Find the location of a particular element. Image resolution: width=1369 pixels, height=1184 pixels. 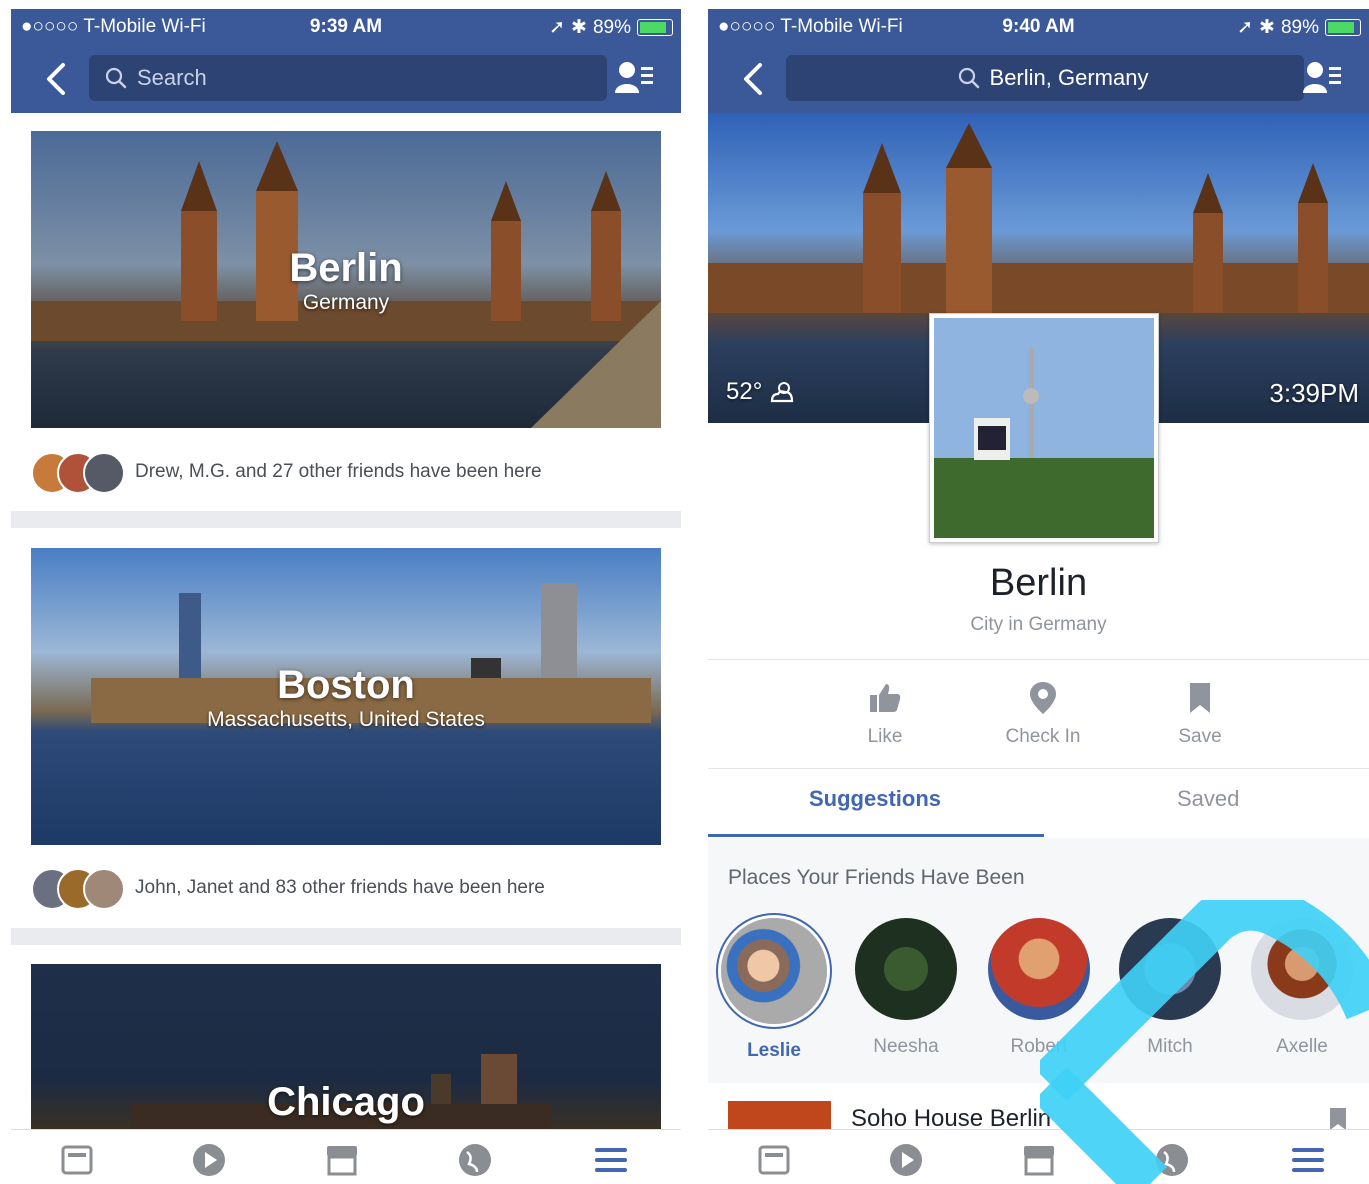

friend-robert: Robert is located at coordinates (1039, 988).